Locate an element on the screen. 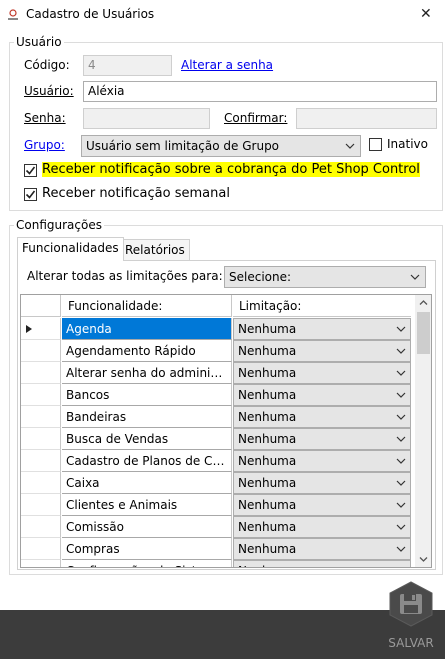 The width and height of the screenshot is (445, 659). table-row: Bancos Nenhuma is located at coordinates (219, 395).